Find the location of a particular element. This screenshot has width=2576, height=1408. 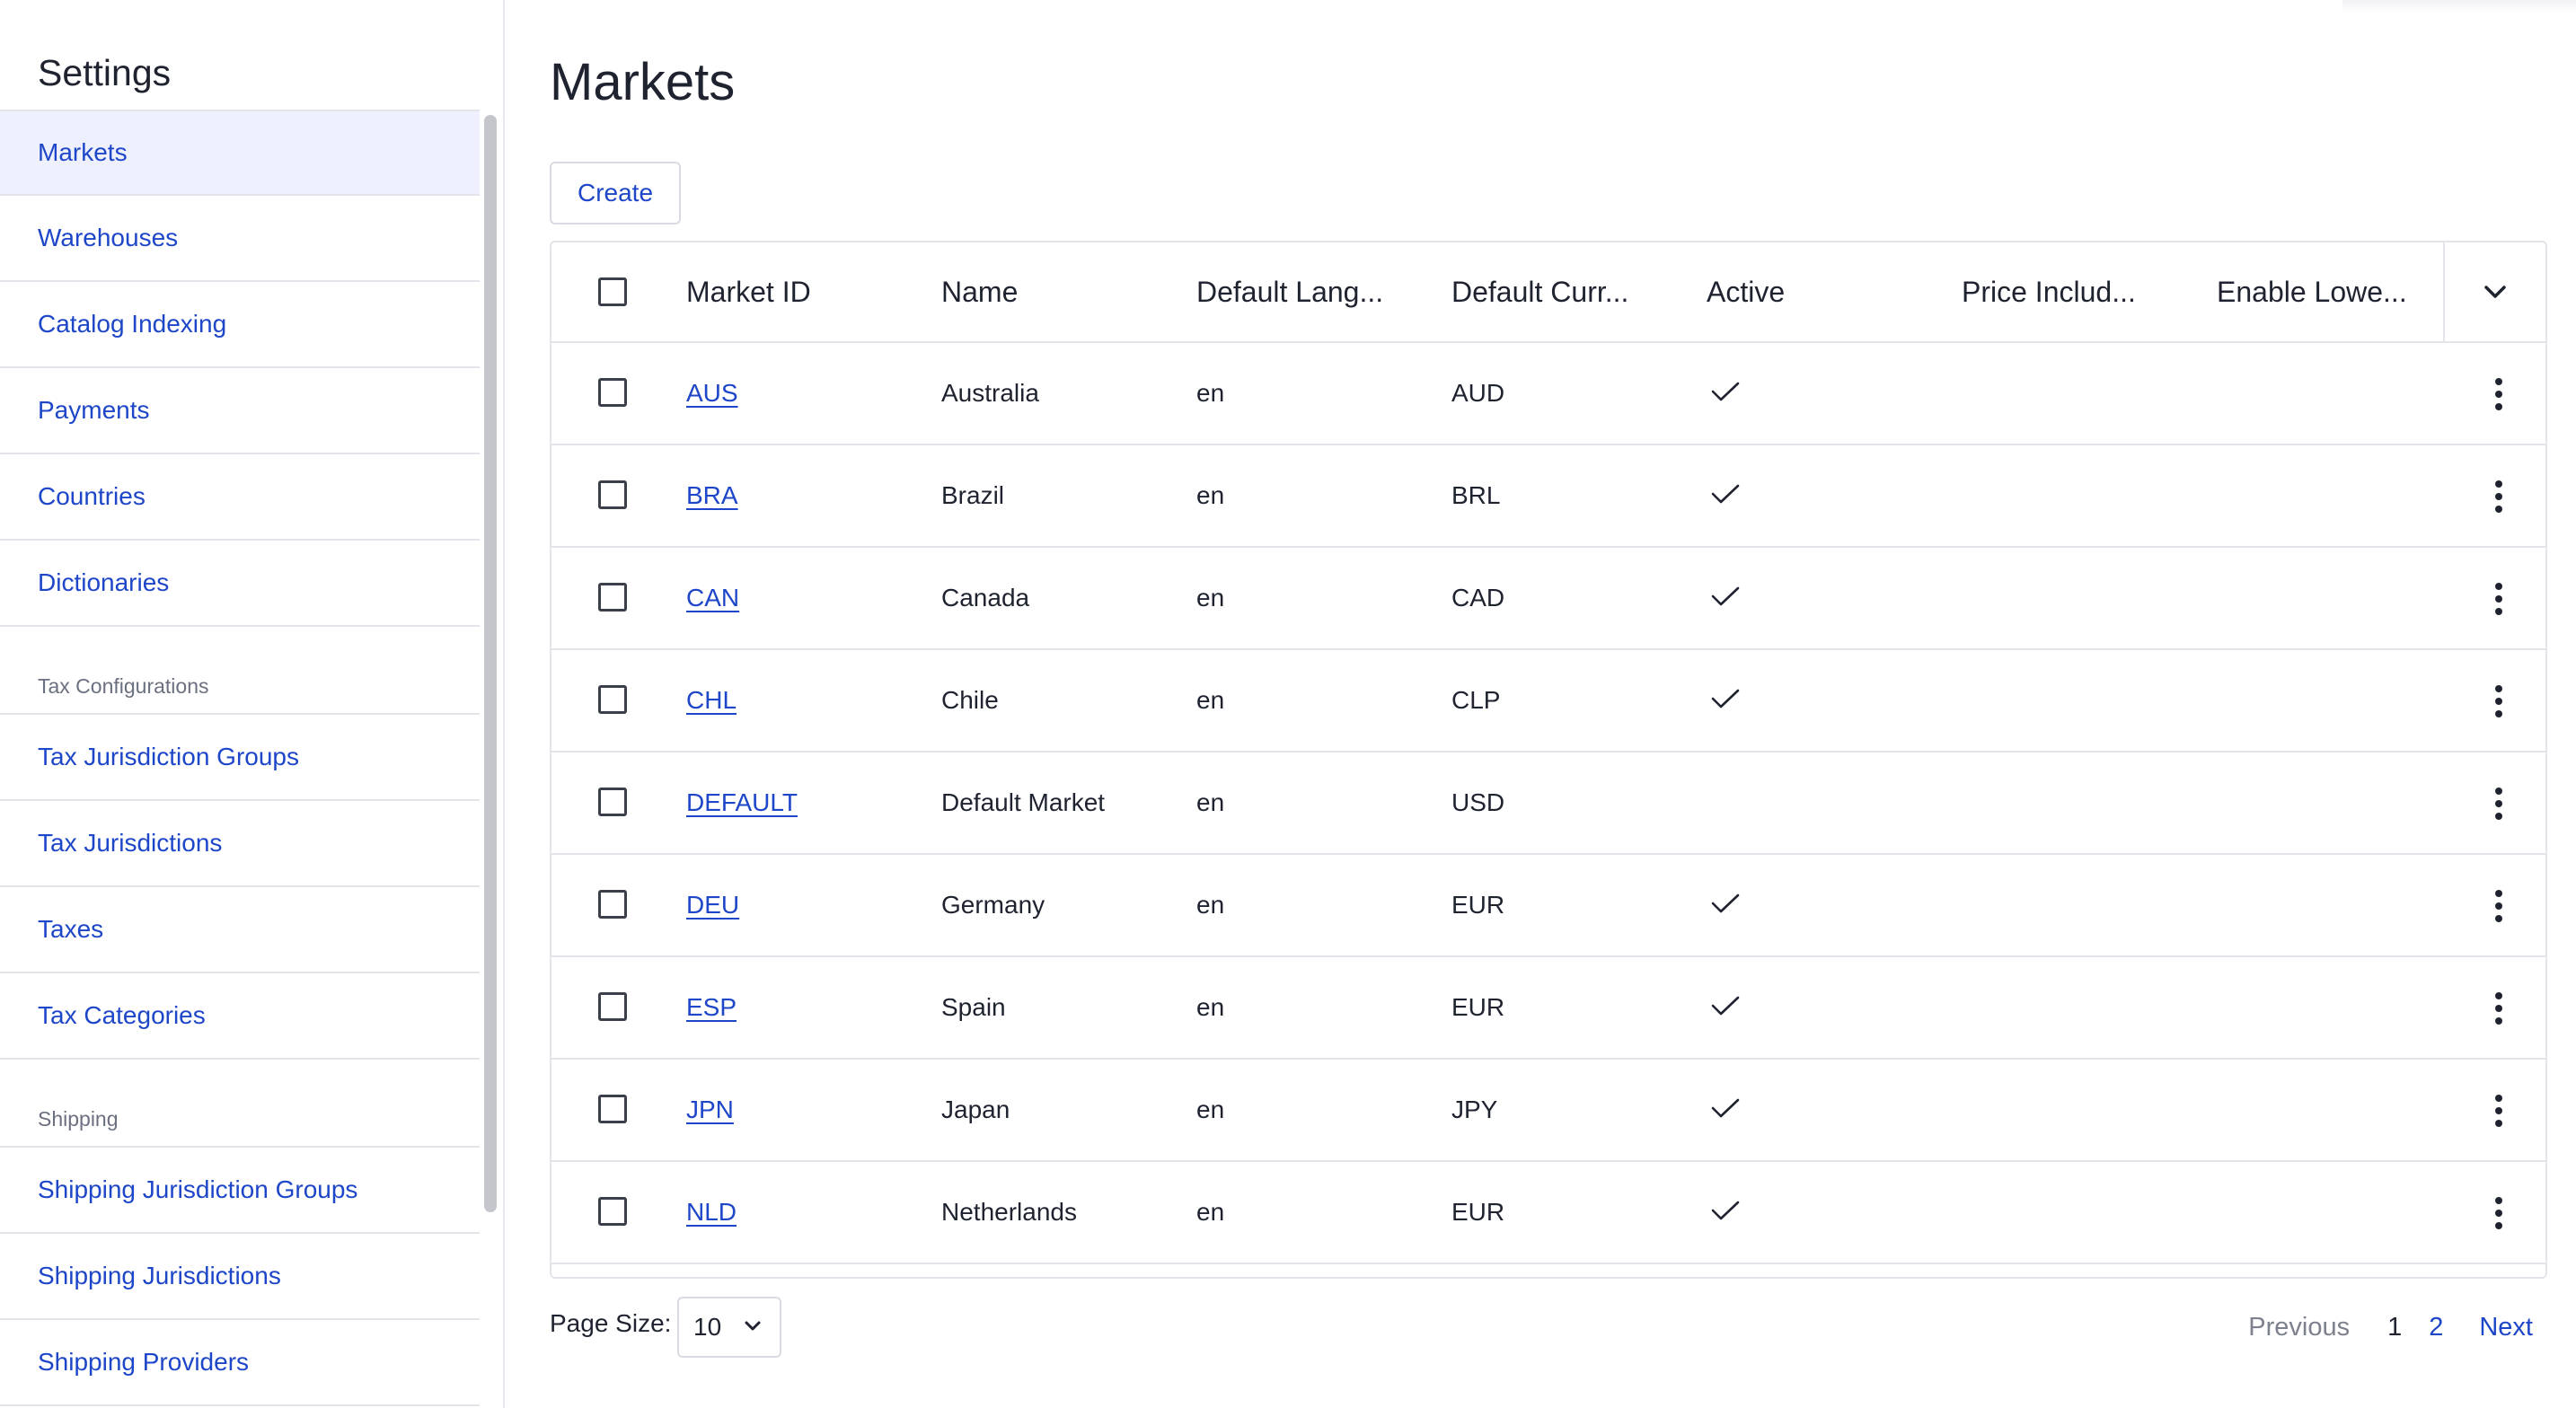

pagination-page-2: 2 is located at coordinates (2436, 1327).